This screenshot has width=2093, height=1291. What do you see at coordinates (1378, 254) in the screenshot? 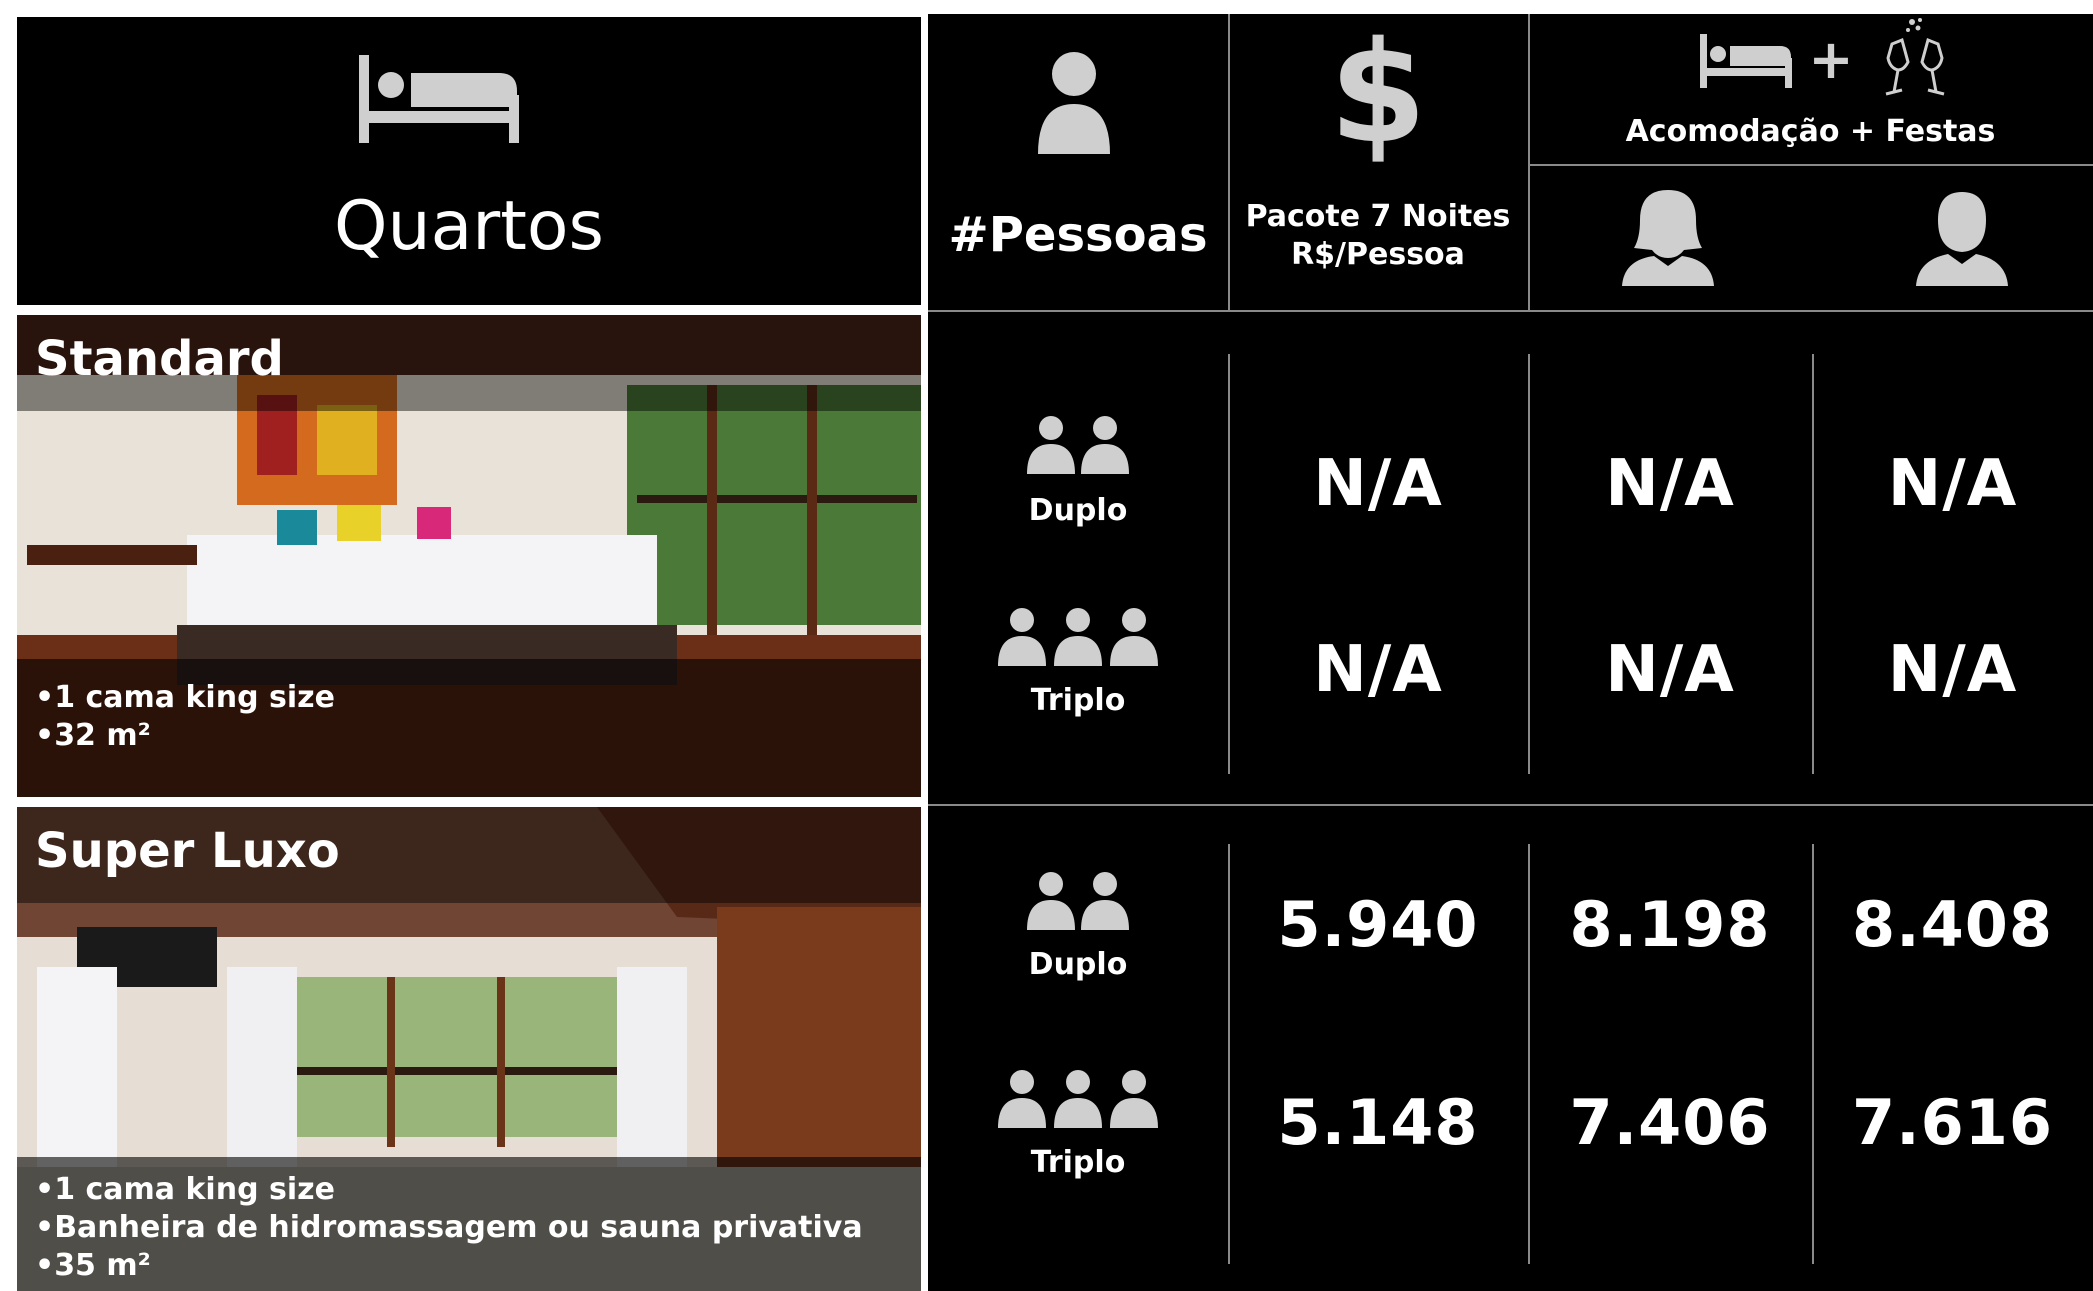
I see `package-header-line2: R$/Pessoa` at bounding box center [1378, 254].